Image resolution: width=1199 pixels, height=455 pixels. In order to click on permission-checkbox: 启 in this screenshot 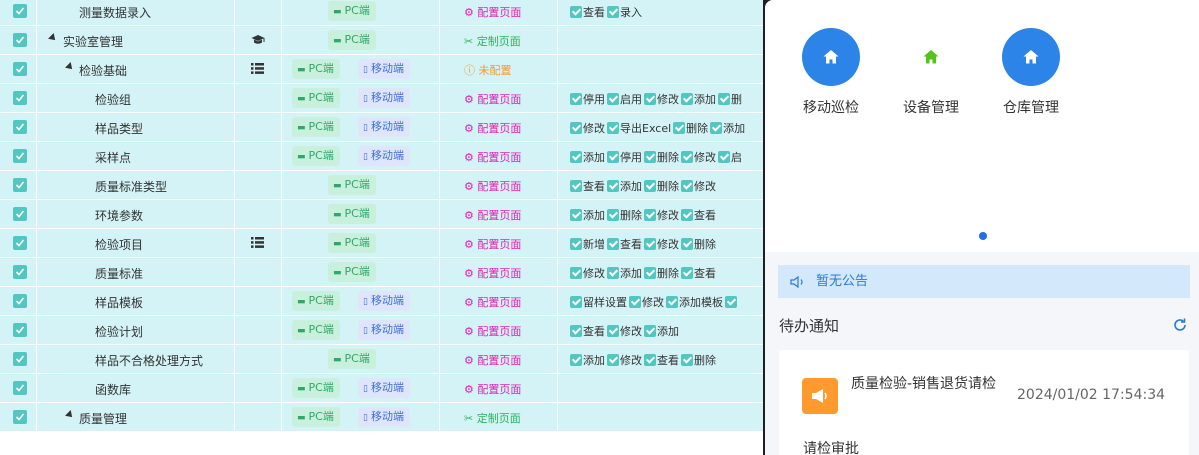, I will do `click(730, 157)`.